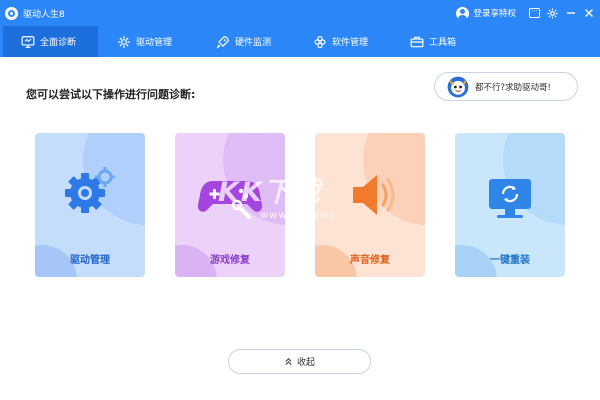 This screenshot has width=600, height=400. What do you see at coordinates (525, 13) in the screenshot?
I see `titlebar-controls: 登录享特权 ···` at bounding box center [525, 13].